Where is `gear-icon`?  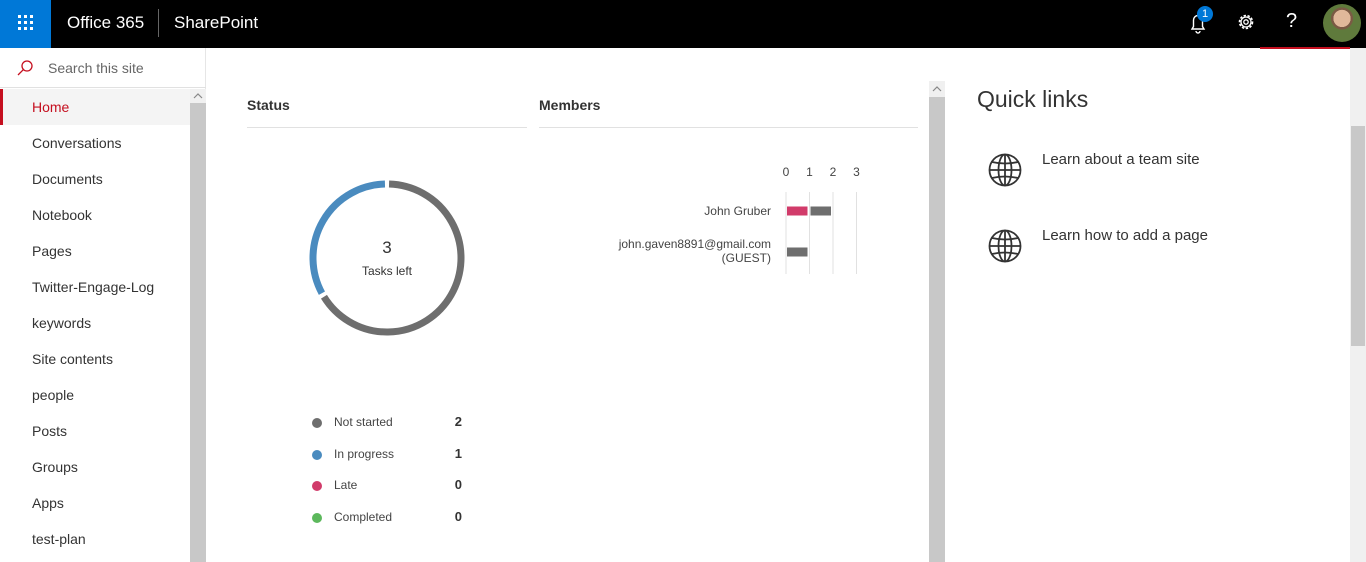 gear-icon is located at coordinates (1246, 22).